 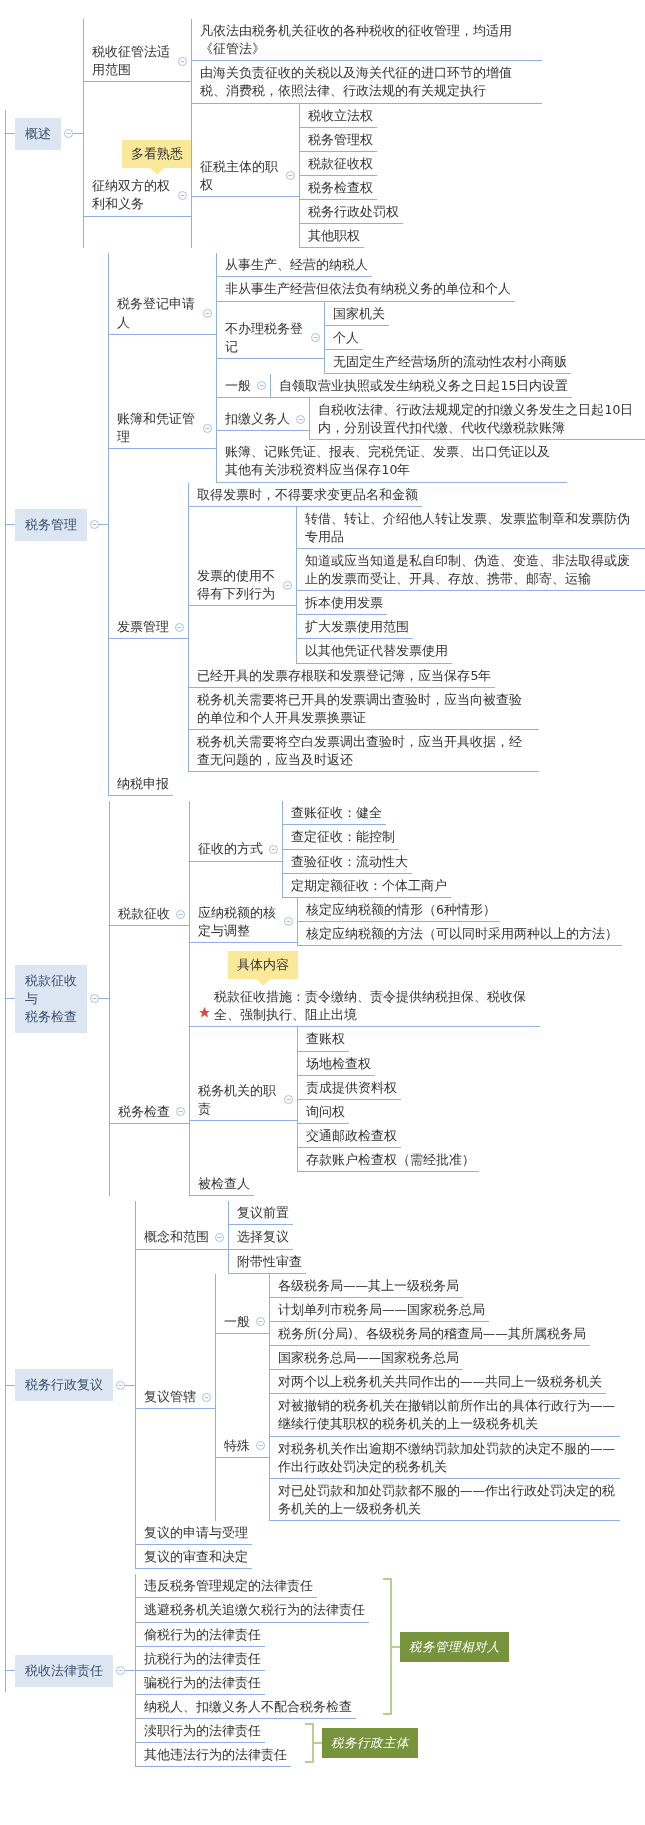 I want to click on topic-label: 税务所(分局)、各级税务局的稽查局——其所属税务局, so click(x=432, y=1333).